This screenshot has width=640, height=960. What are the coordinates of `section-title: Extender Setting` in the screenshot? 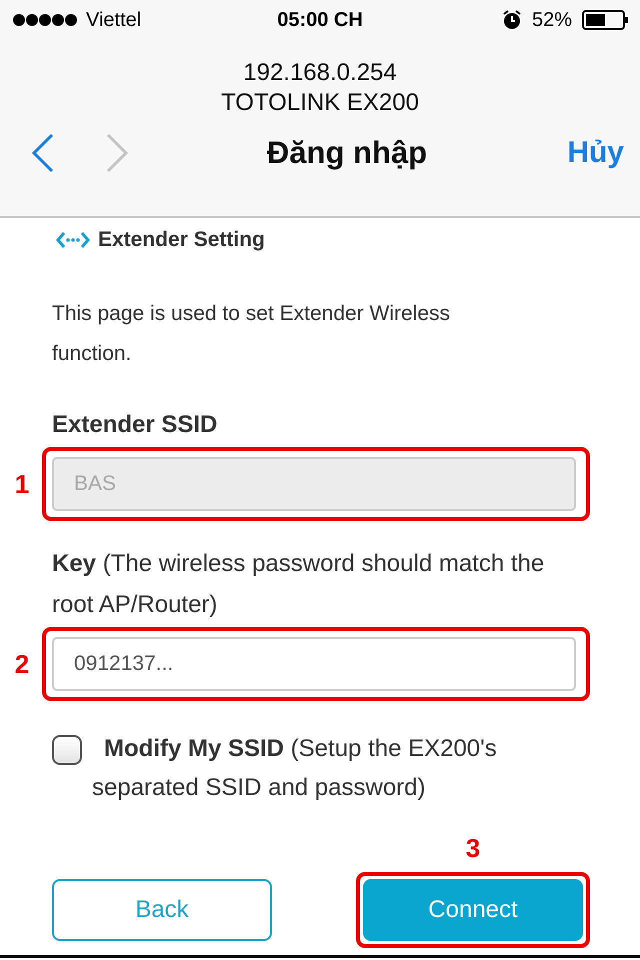 It's located at (181, 240).